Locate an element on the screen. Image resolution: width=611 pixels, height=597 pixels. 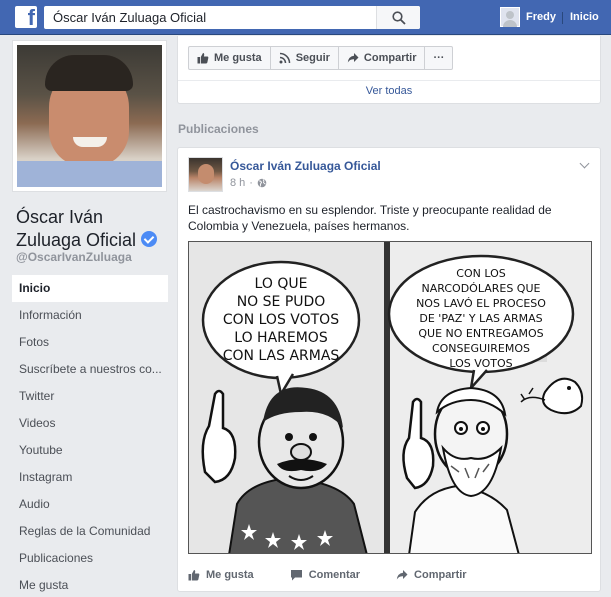
follow-label: Seguir is located at coordinates (312, 58).